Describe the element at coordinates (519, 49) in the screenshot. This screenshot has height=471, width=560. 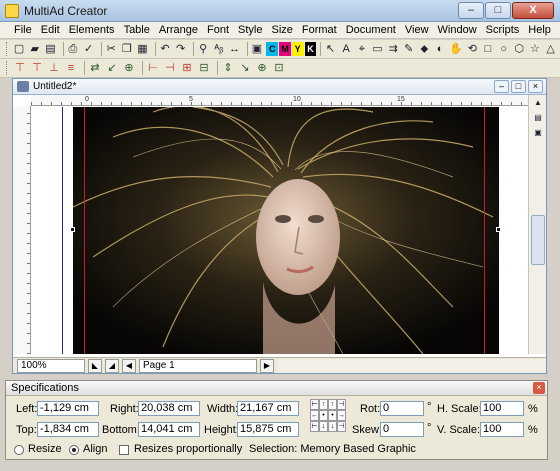
I see `polygon-tool-icon: ⬡` at that location.